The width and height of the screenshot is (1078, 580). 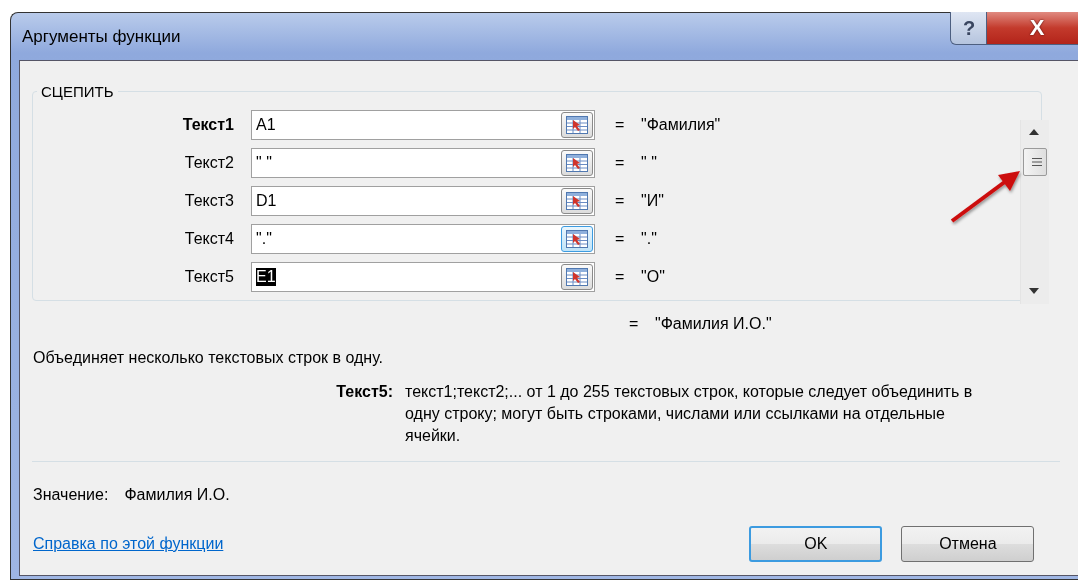 What do you see at coordinates (1032, 28) in the screenshot?
I see `close-button: X` at bounding box center [1032, 28].